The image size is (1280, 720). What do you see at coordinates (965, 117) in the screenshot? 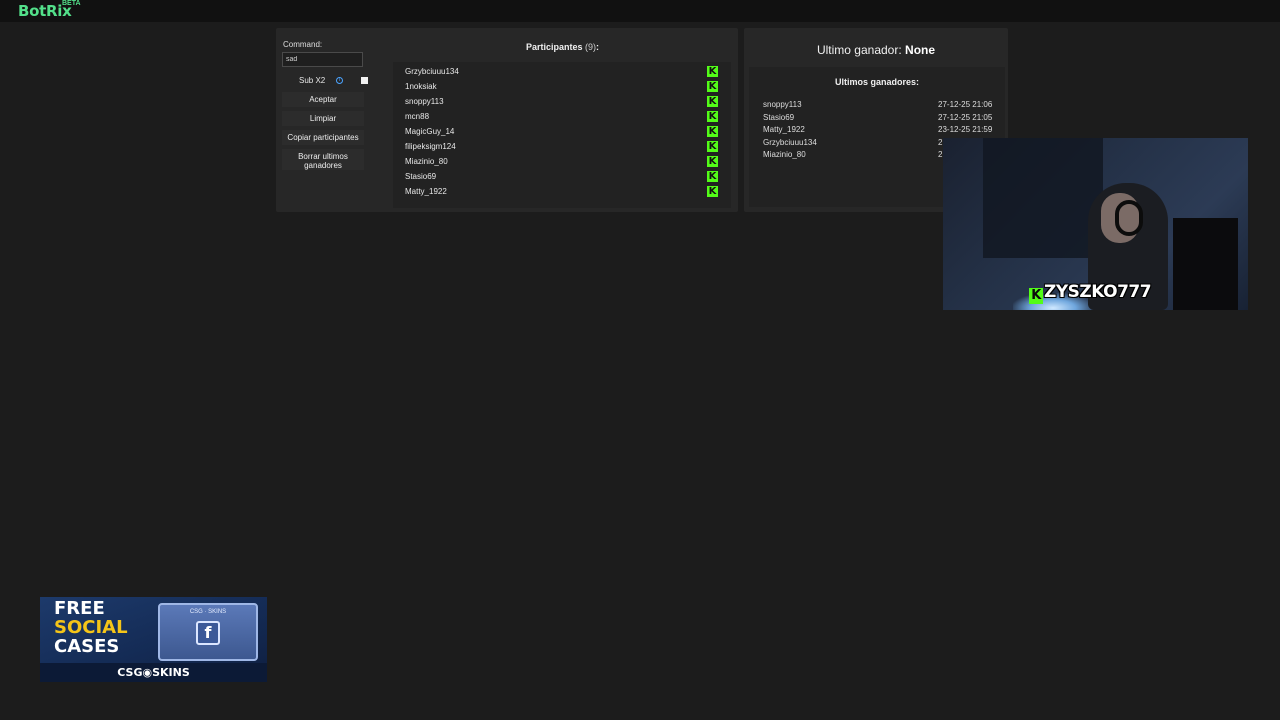
I see `winner-date: 27-12-25 21:05` at bounding box center [965, 117].